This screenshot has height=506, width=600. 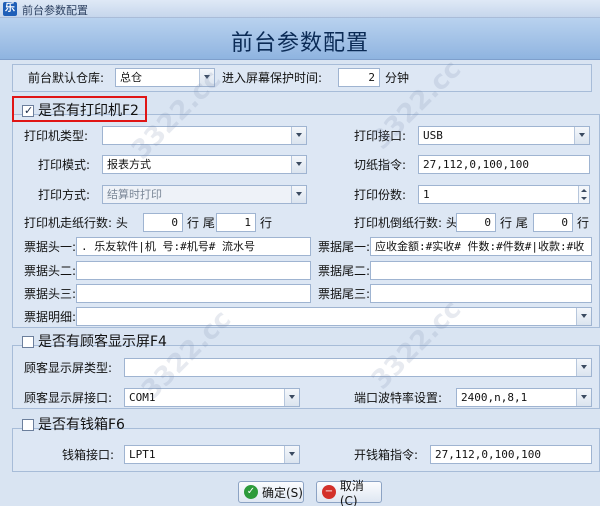 I want to click on footer1-input: 应收金额:#实收# 件数:#件数#|收款:#收, so click(x=481, y=246).